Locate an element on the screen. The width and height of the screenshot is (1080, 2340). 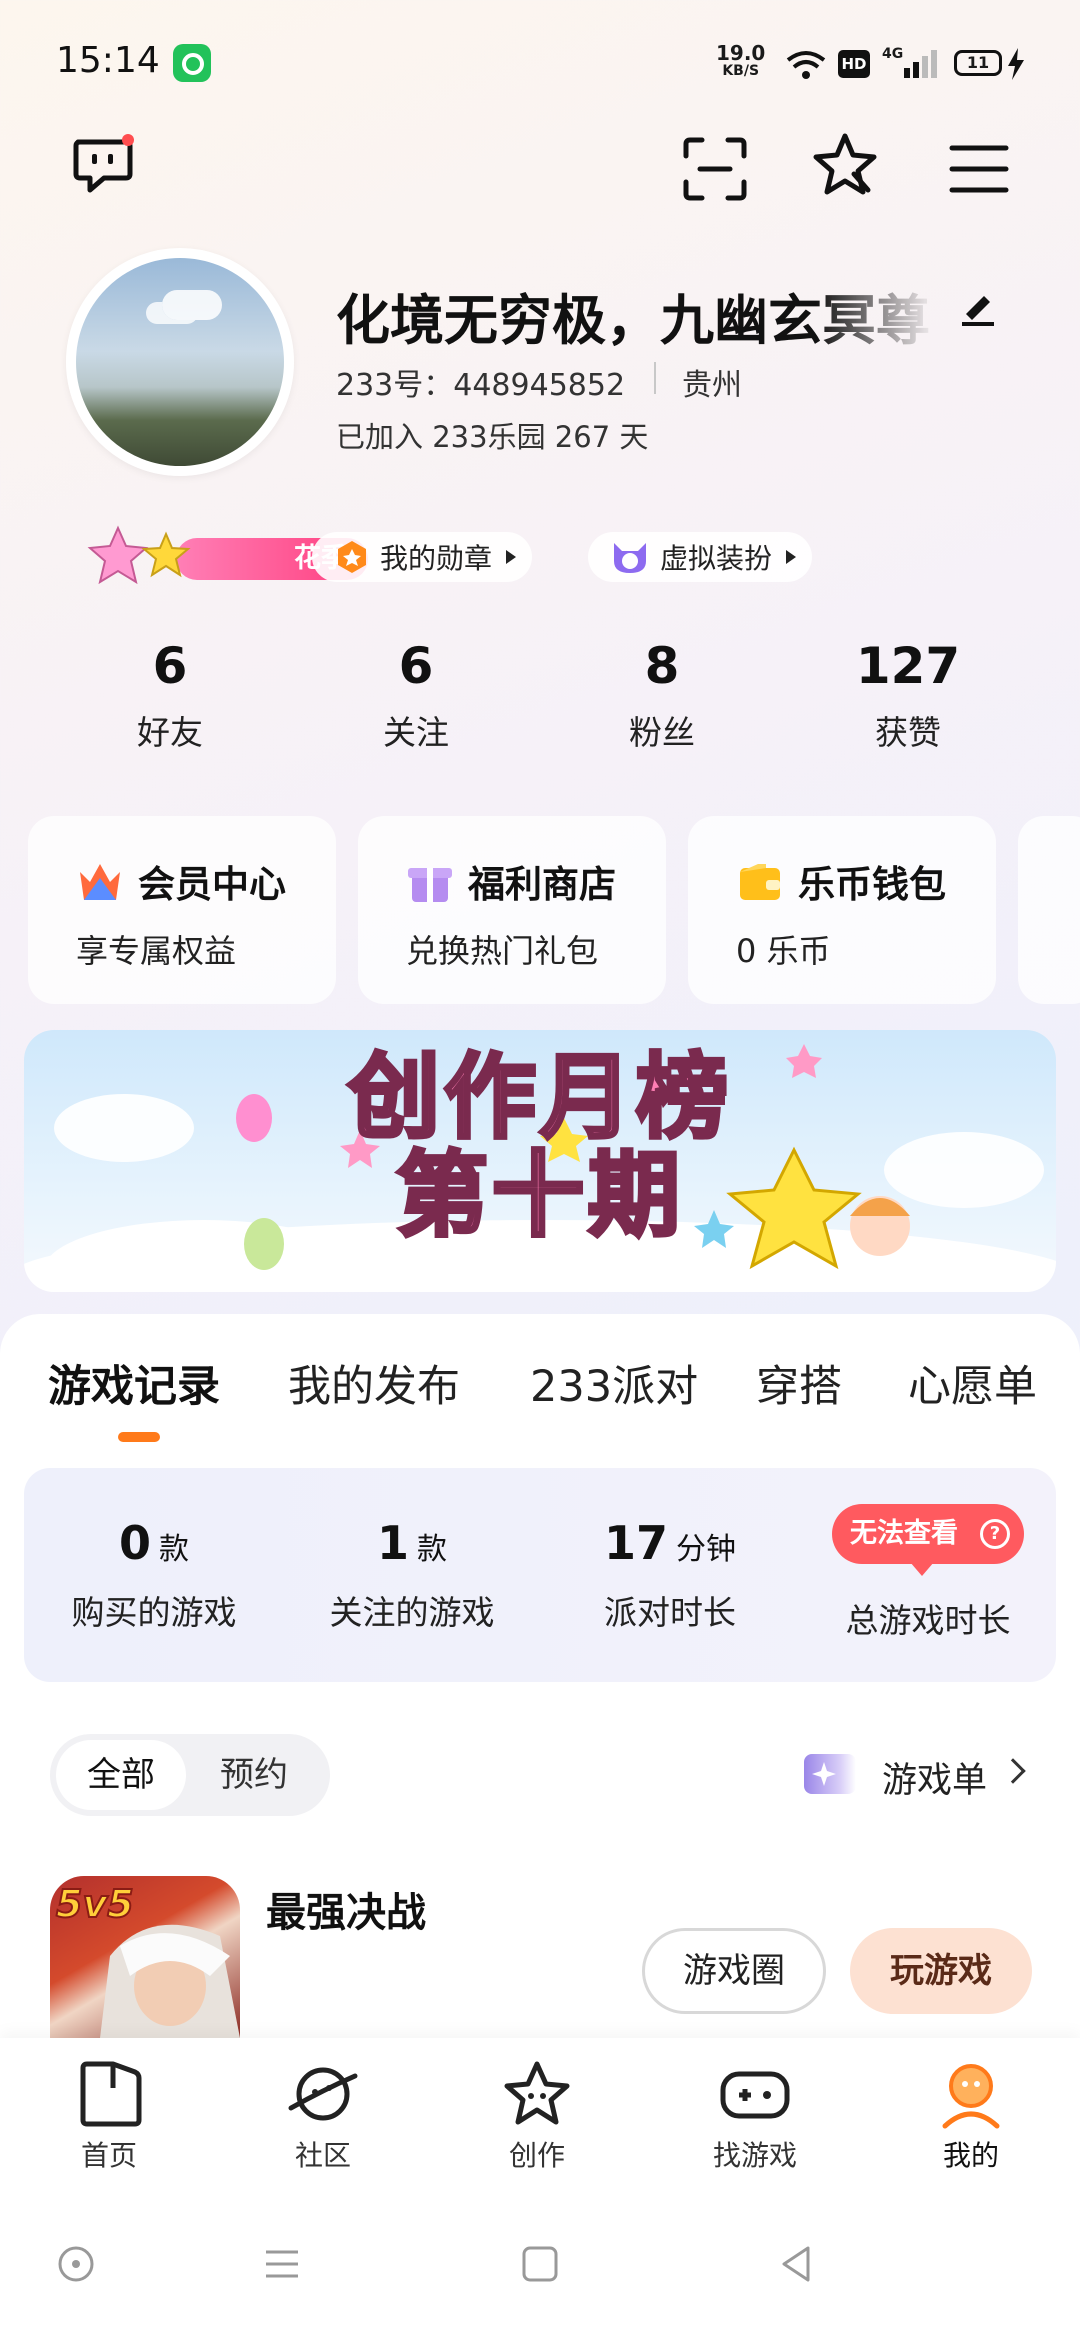
game-name: 最强决战 is located at coordinates (346, 1913).